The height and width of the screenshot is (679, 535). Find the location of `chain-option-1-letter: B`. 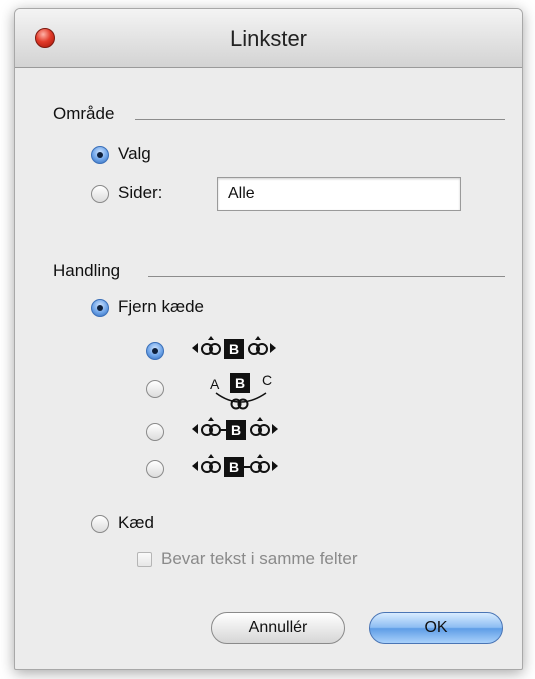

chain-option-1-letter: B is located at coordinates (234, 349).